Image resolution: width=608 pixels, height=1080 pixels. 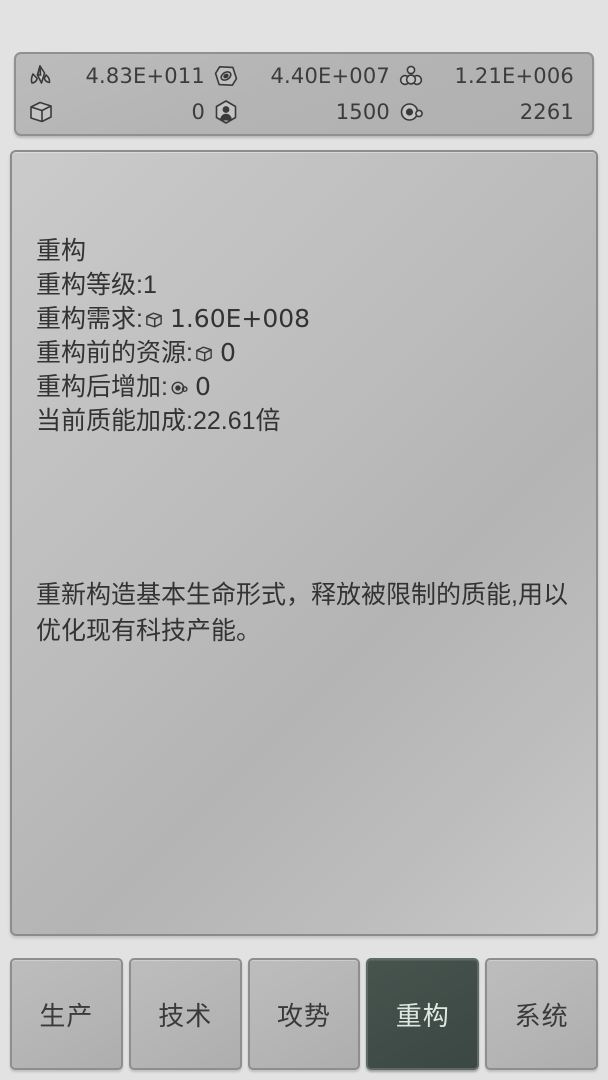 What do you see at coordinates (362, 112) in the screenshot?
I see `resource-value-population: 1500` at bounding box center [362, 112].